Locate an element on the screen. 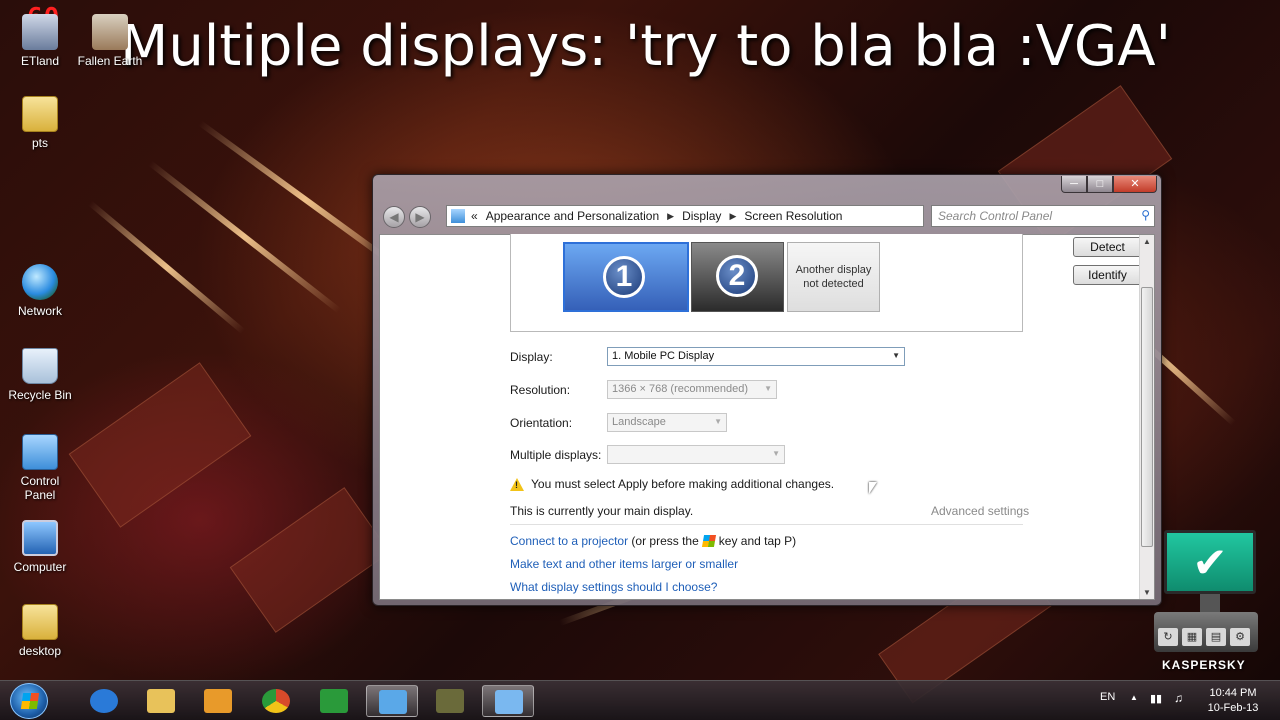 This screenshot has height=720, width=1280. connect-projector-link: Connect to a projector is located at coordinates (569, 541).